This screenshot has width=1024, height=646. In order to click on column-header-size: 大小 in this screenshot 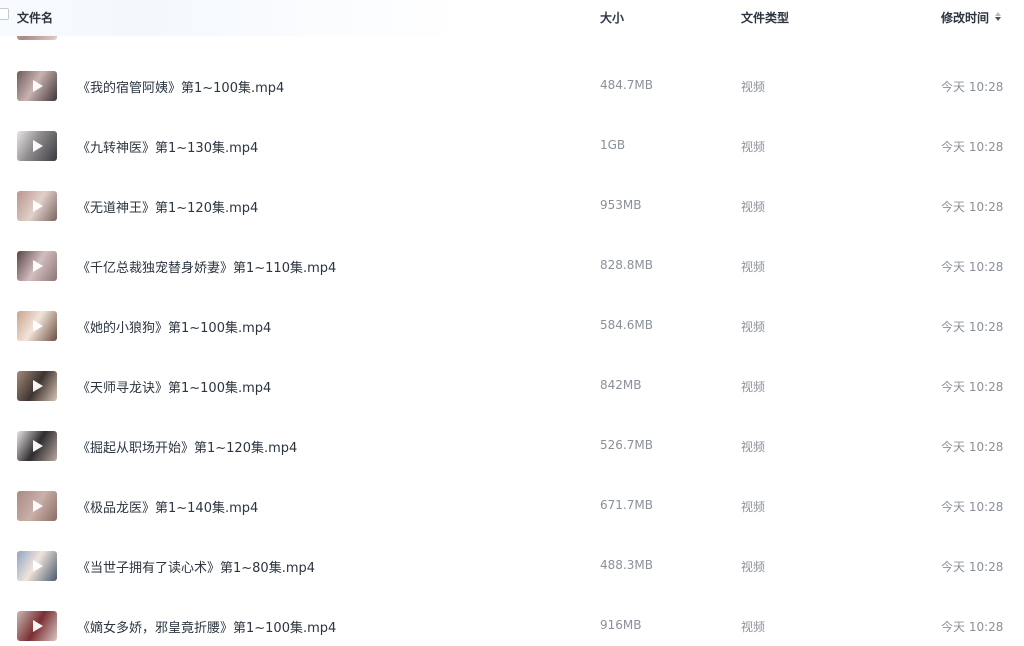, I will do `click(612, 17)`.